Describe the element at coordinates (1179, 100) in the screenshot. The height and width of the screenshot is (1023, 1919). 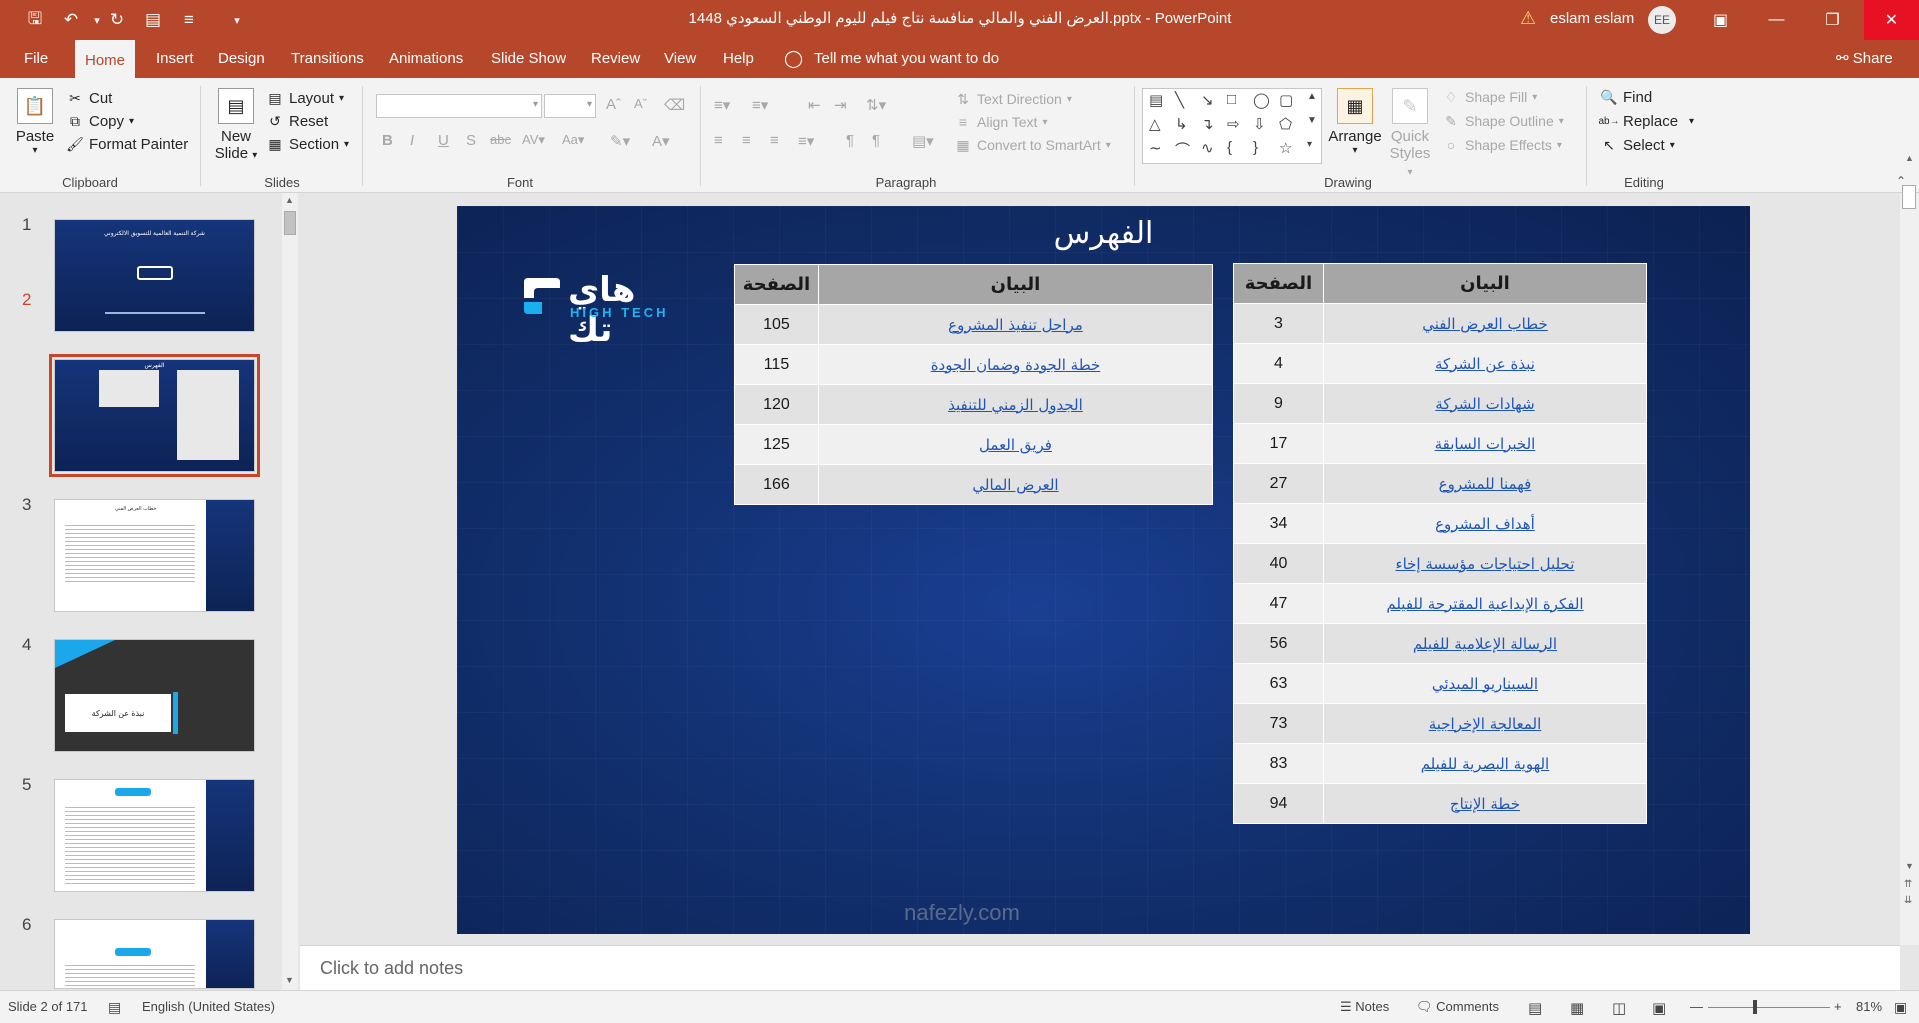
I see `line-shape-icon: ╲` at that location.